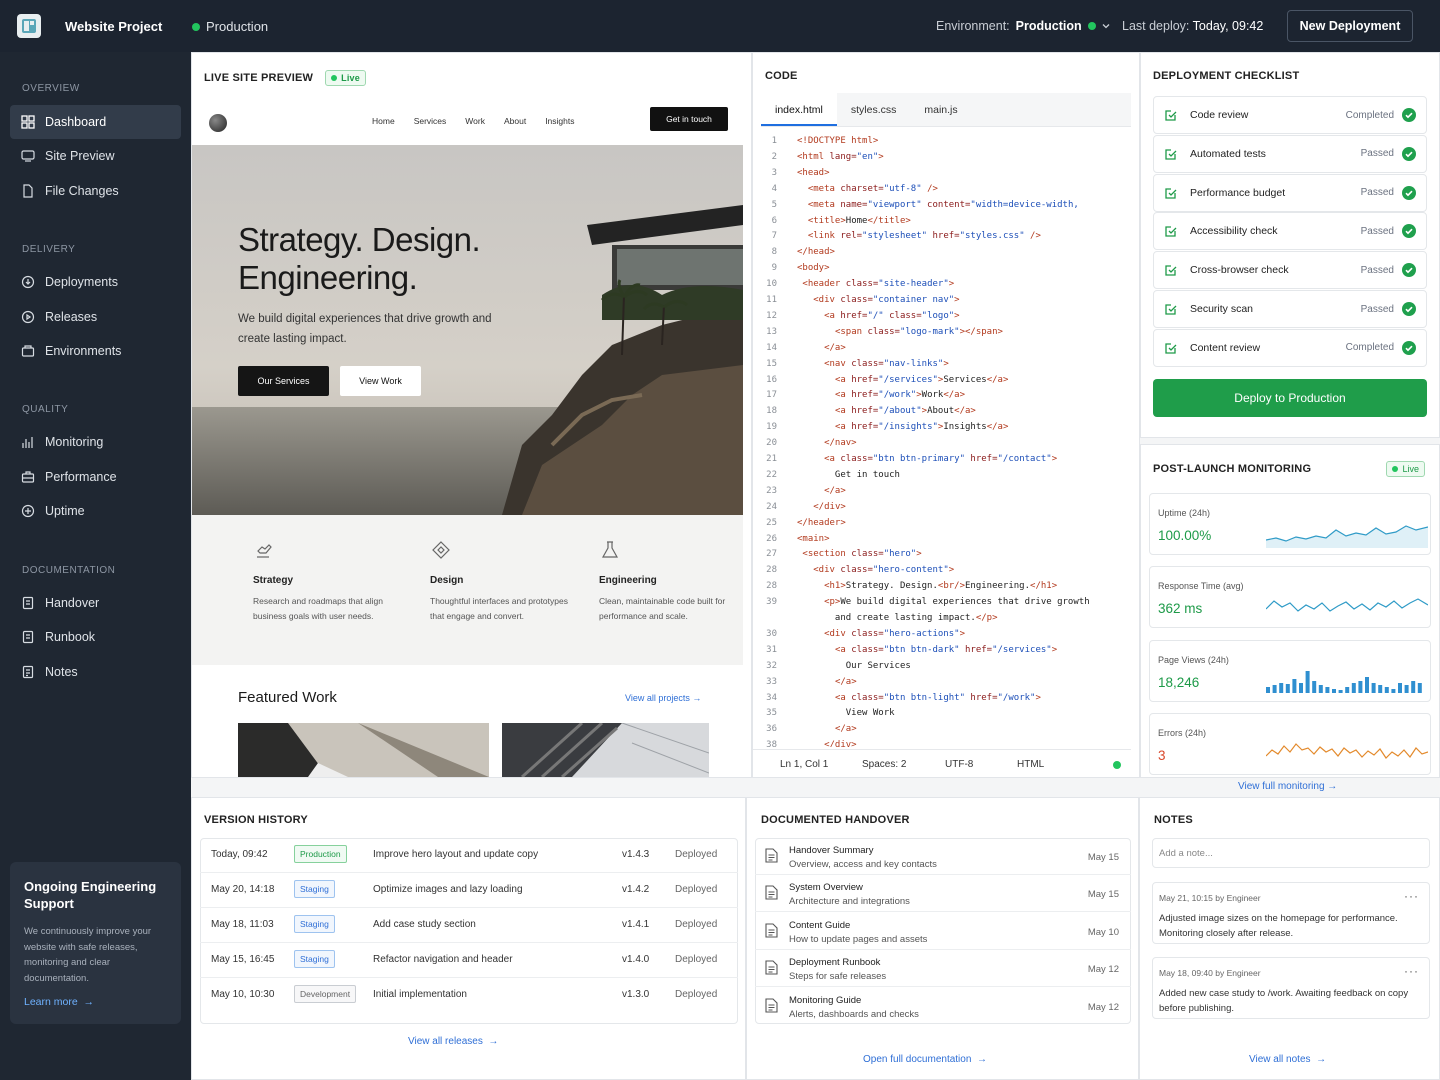 Image resolution: width=1440 pixels, height=1080 pixels. Describe the element at coordinates (95, 672) in the screenshot. I see `sidebar-item-notes: Notes` at that location.